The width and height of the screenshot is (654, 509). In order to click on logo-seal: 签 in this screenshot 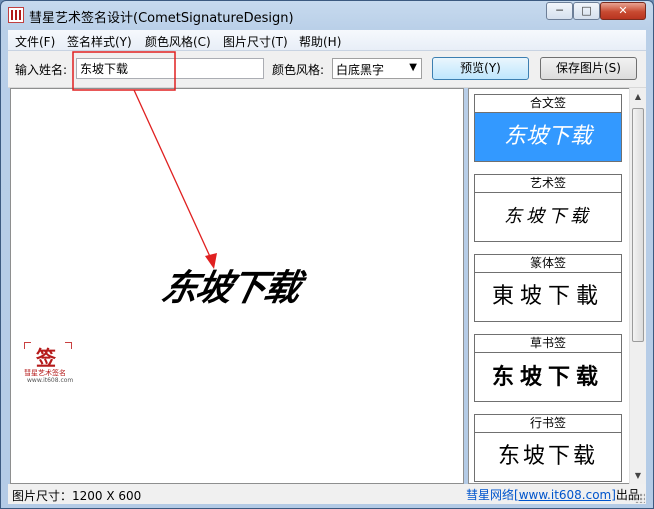, I will do `click(46, 358)`.